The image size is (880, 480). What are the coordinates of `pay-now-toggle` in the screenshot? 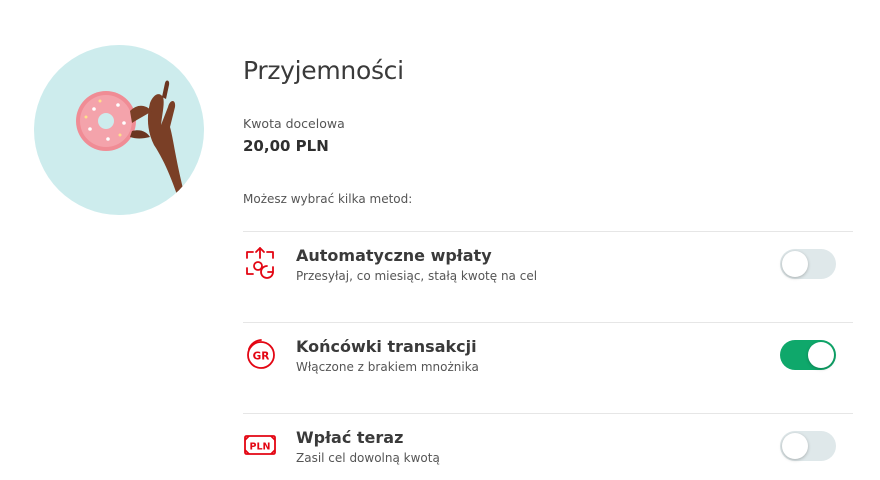 It's located at (808, 446).